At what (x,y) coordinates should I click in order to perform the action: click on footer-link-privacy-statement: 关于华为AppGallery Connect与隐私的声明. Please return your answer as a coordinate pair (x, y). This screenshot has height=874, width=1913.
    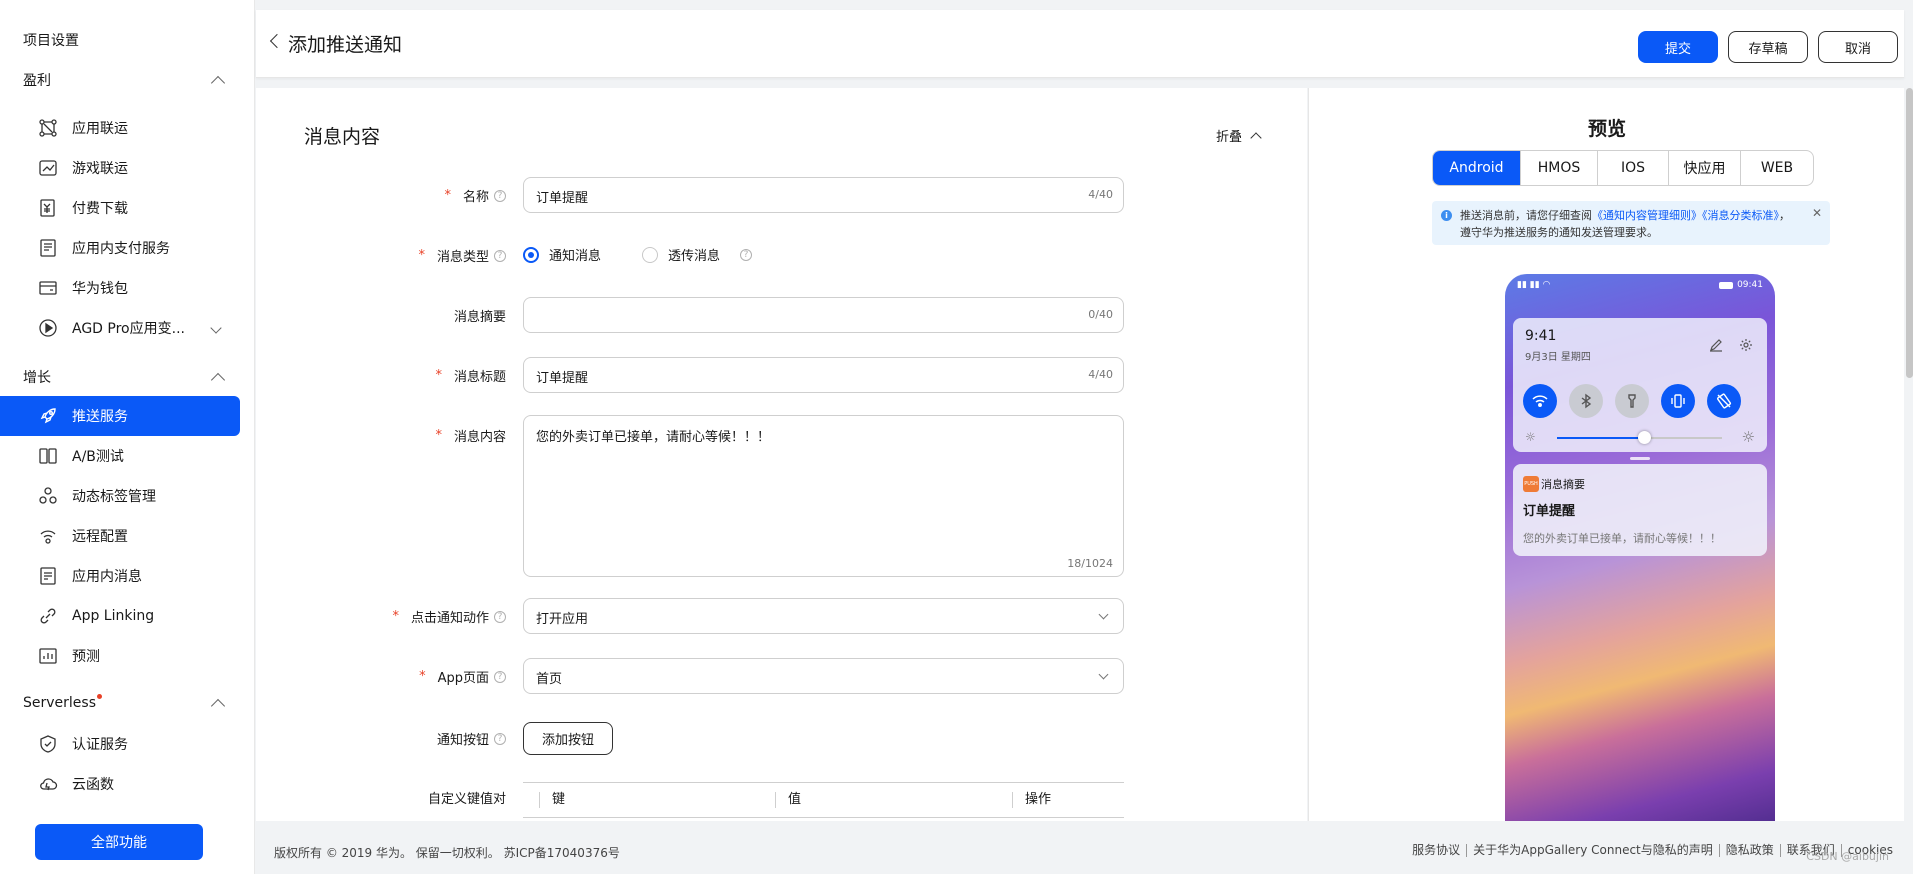
    Looking at the image, I should click on (1593, 850).